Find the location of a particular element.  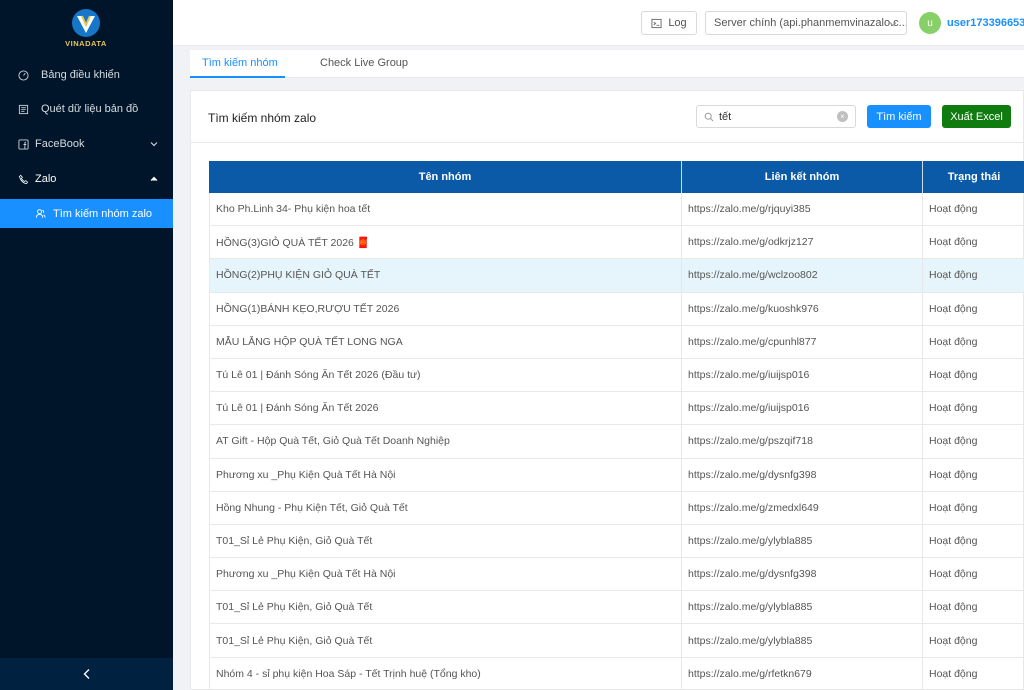

cell-group-link: https://zalo.me/g/wclzoo802 is located at coordinates (802, 275).